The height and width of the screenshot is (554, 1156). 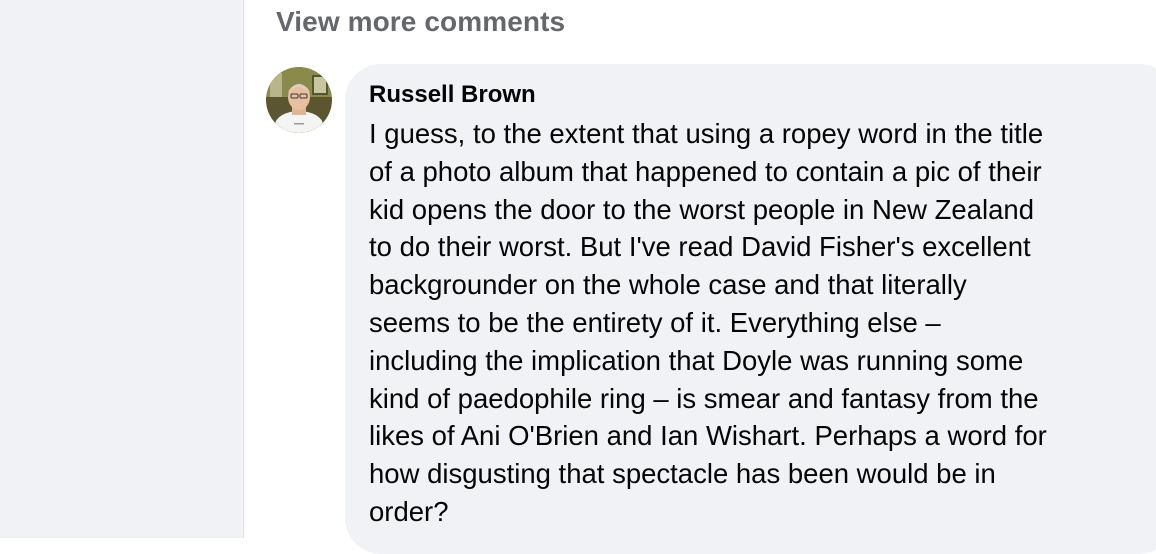 I want to click on comment-text-line: order?, so click(x=409, y=511).